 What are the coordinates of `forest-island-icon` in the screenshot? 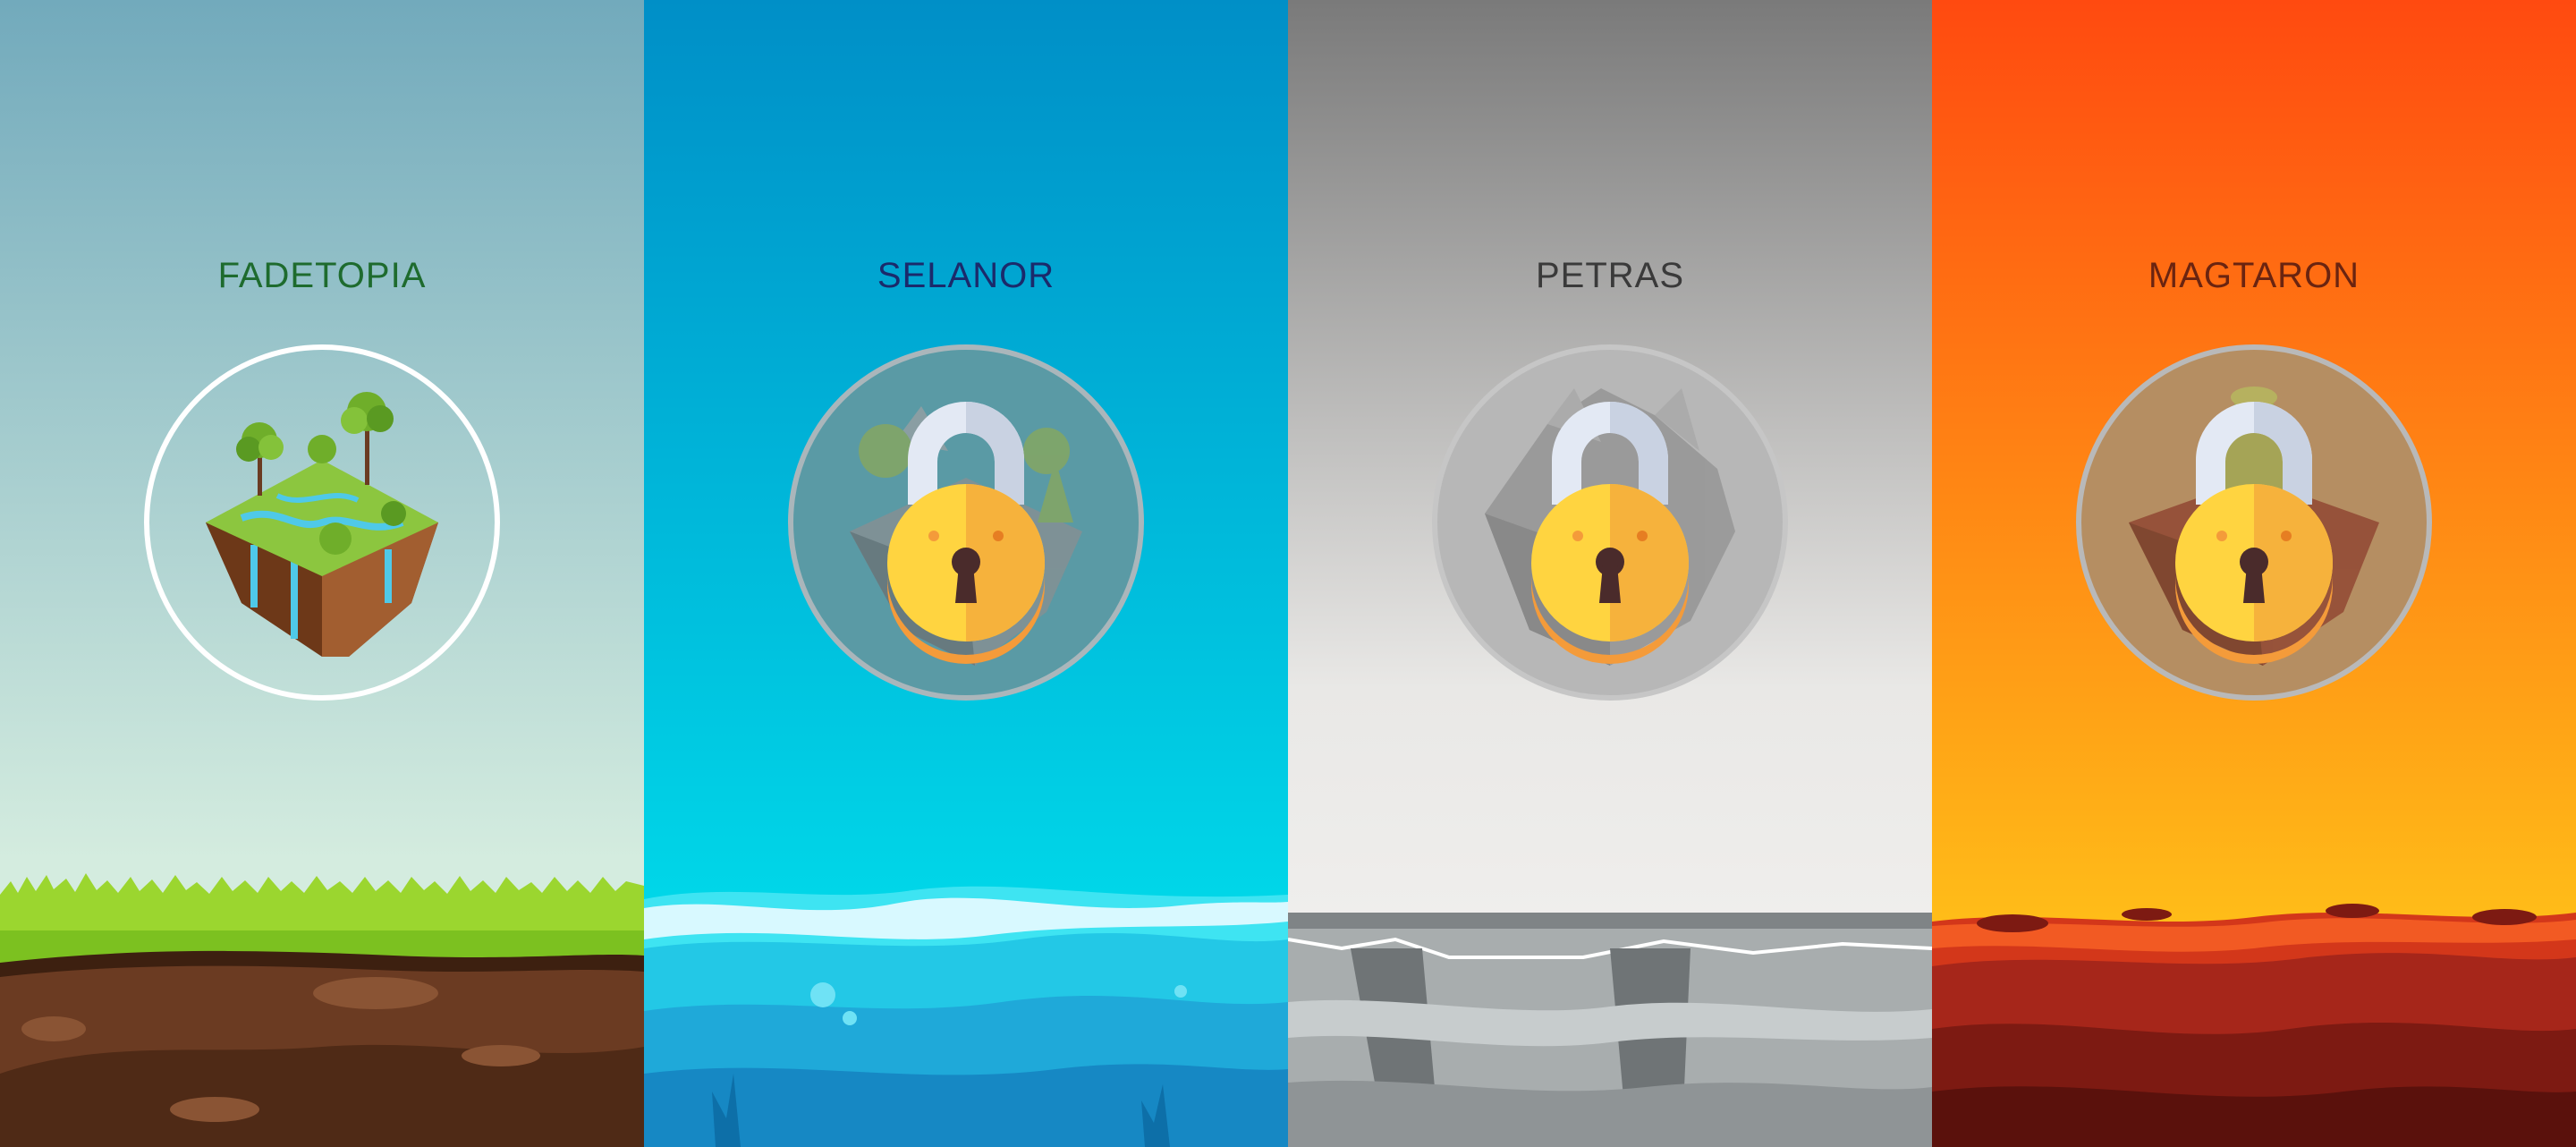 It's located at (322, 524).